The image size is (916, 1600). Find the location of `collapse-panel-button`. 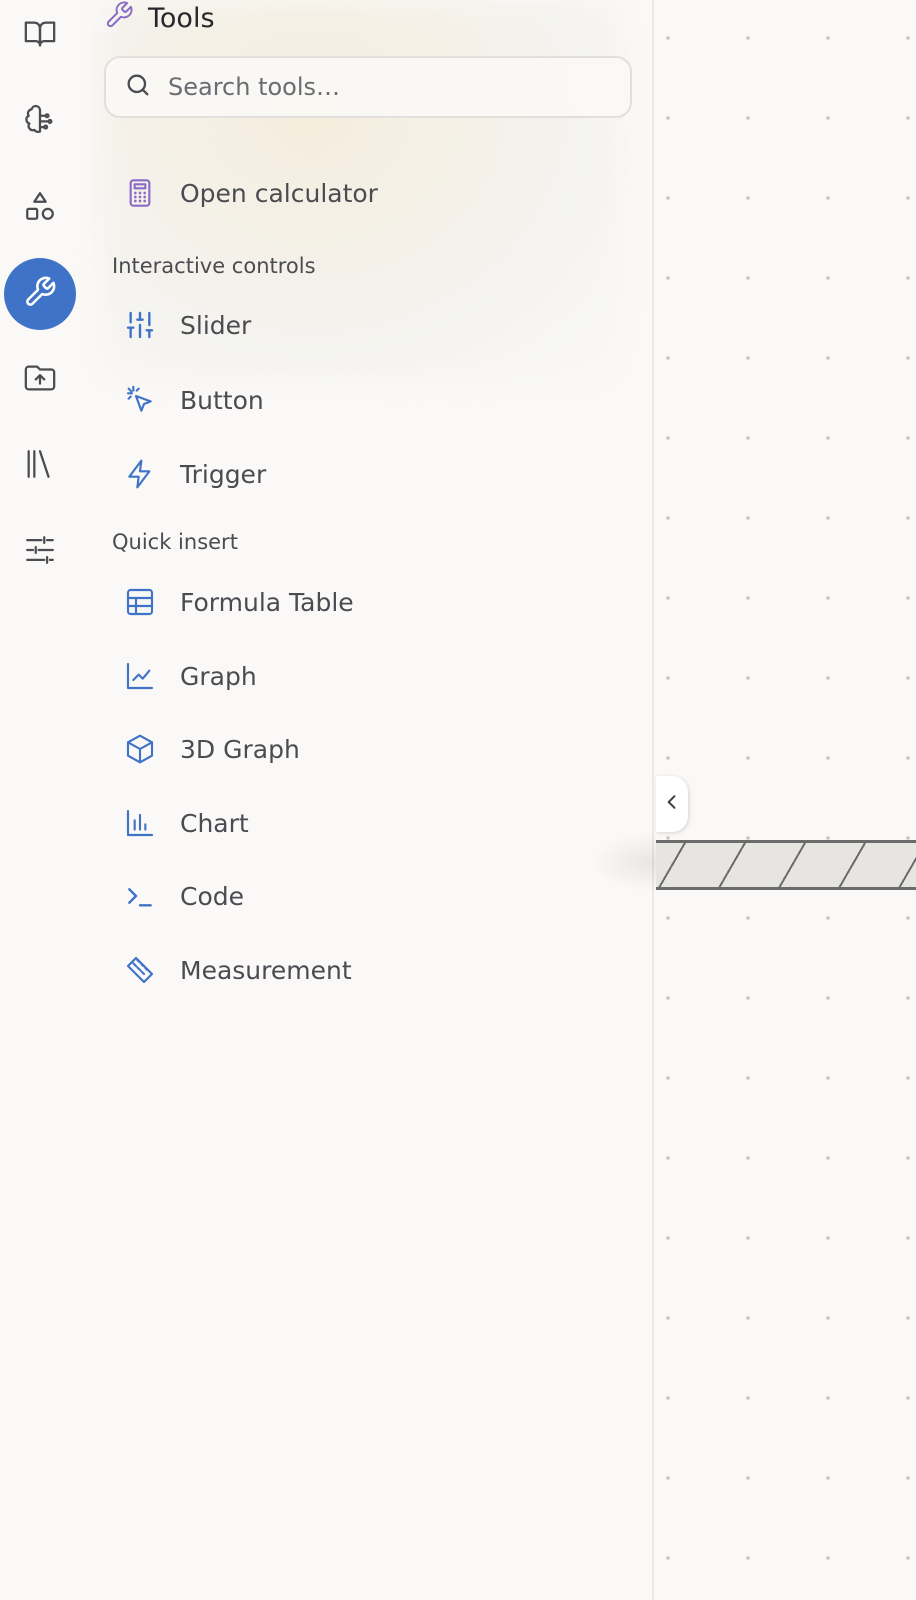

collapse-panel-button is located at coordinates (672, 804).